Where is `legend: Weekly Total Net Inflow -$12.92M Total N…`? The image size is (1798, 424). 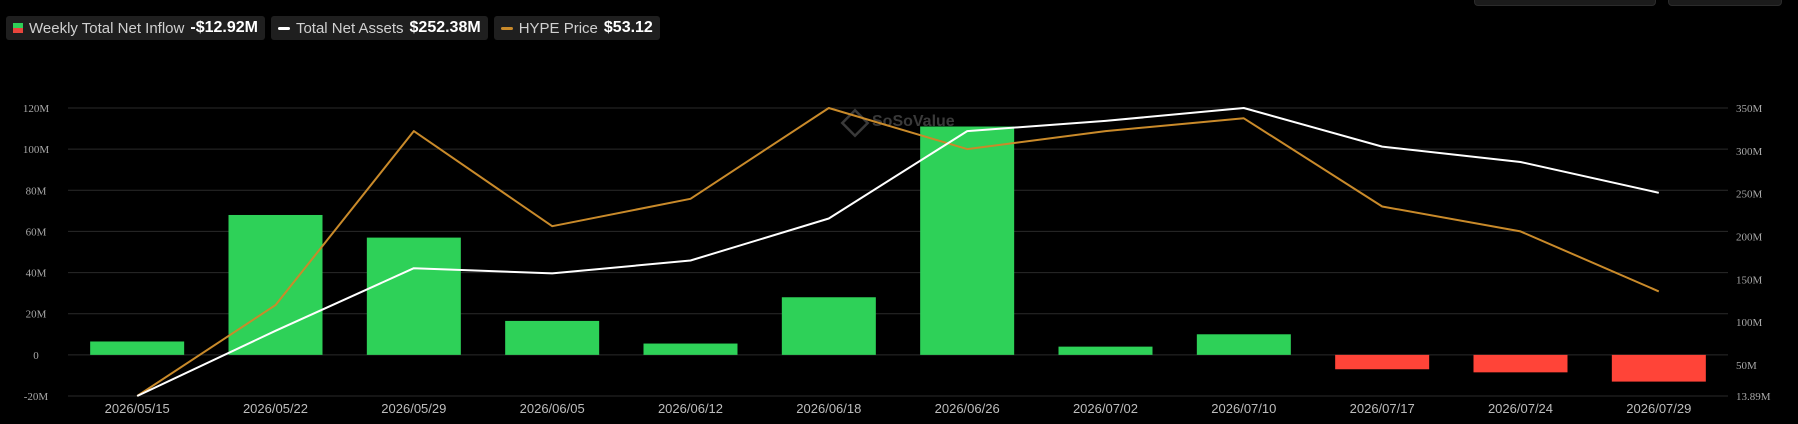
legend: Weekly Total Net Inflow -$12.92M Total N… is located at coordinates (333, 28).